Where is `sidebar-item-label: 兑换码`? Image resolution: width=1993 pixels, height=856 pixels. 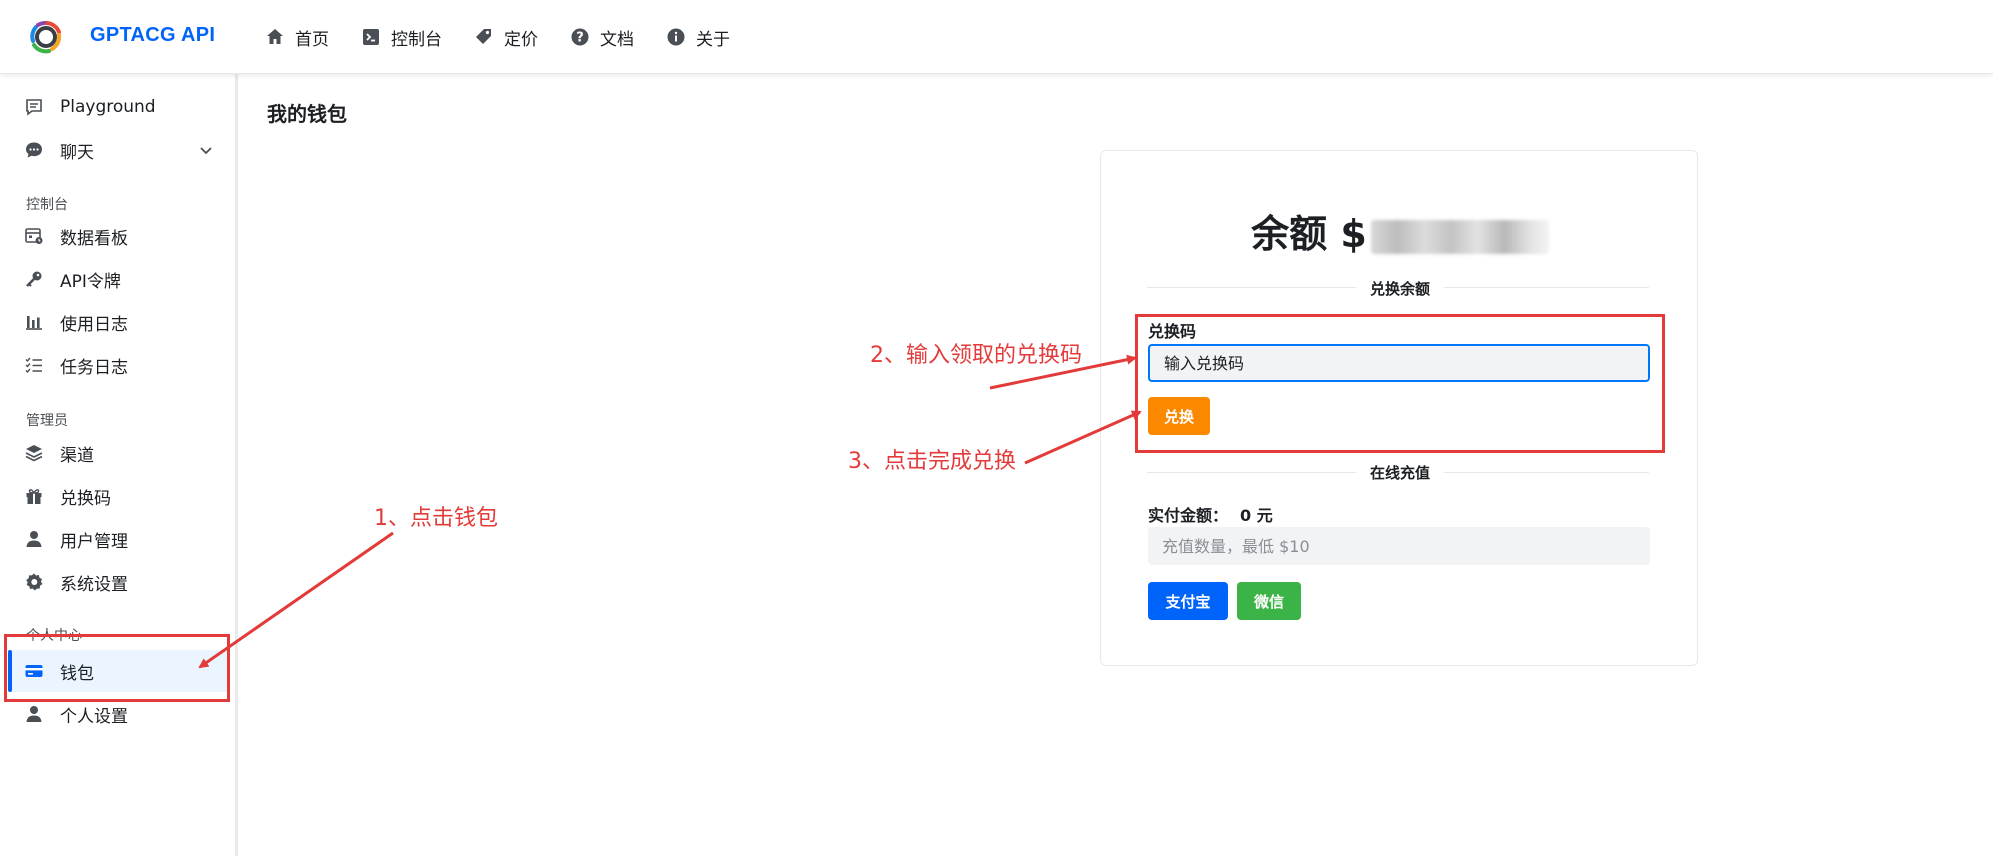
sidebar-item-label: 兑换码 is located at coordinates (85, 498).